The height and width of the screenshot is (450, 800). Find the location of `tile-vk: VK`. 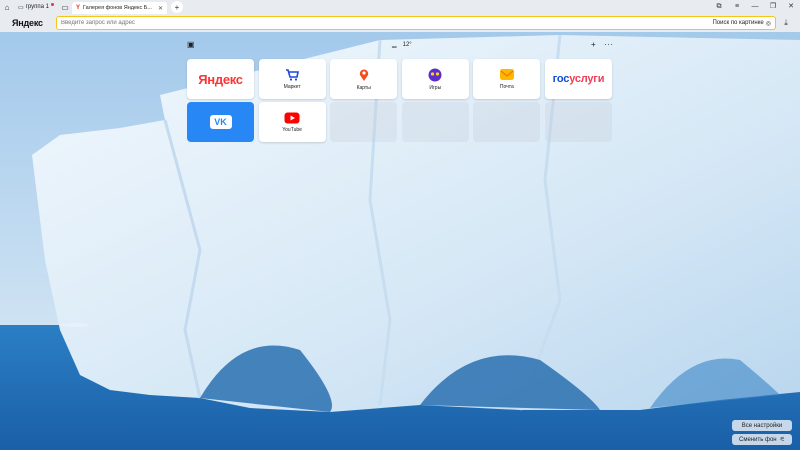

tile-vk: VK is located at coordinates (220, 122).